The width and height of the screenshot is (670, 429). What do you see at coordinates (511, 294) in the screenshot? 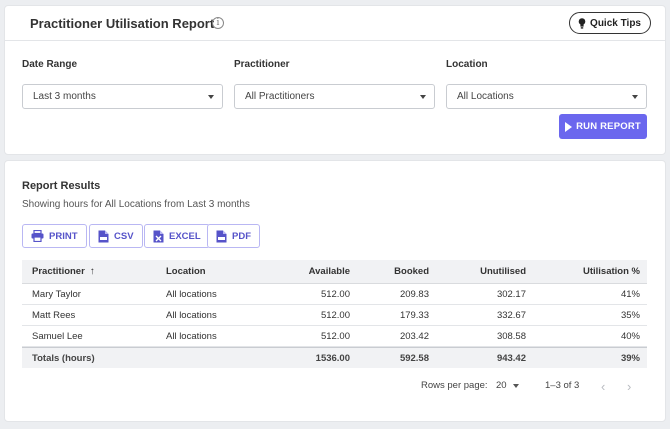
I see `cell-unutilised: 302.17` at bounding box center [511, 294].